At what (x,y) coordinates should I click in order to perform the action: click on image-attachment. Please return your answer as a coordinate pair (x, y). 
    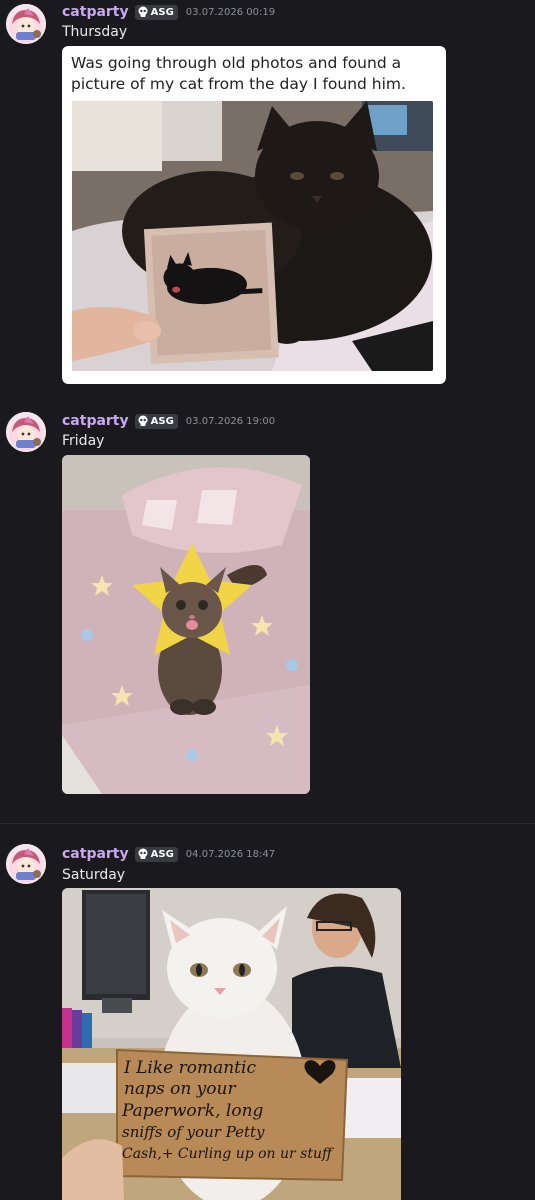
    Looking at the image, I should click on (186, 624).